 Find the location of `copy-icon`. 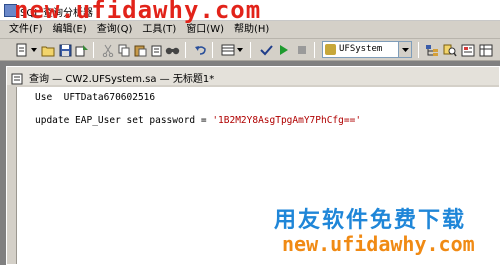

copy-icon is located at coordinates (124, 50).